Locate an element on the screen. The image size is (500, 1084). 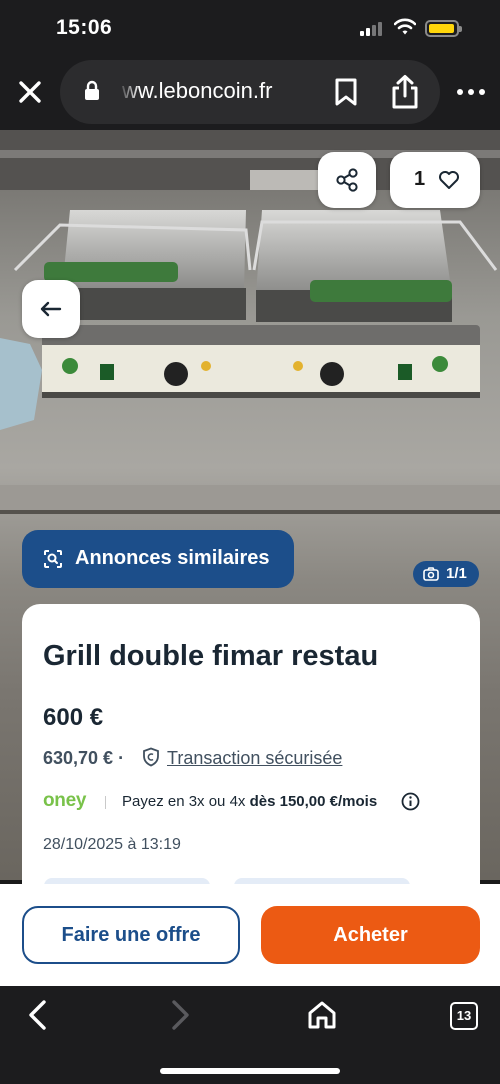
bookmark-icon is located at coordinates (346, 92).